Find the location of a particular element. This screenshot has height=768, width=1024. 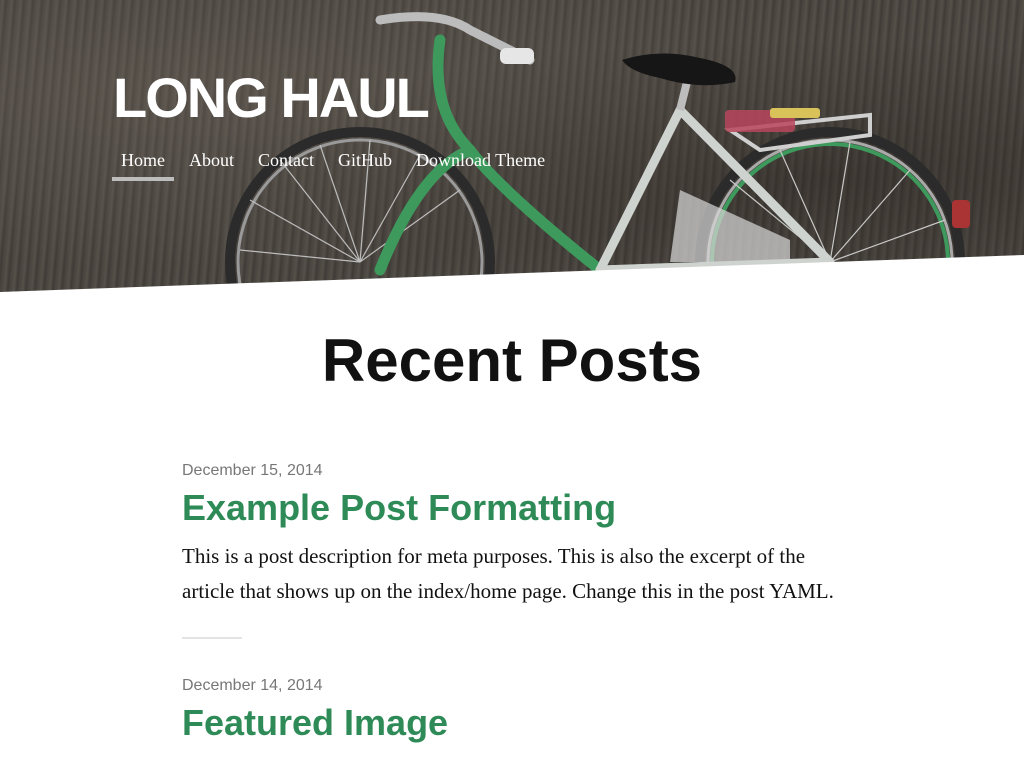

nav-item-contact: Contact is located at coordinates (286, 164).